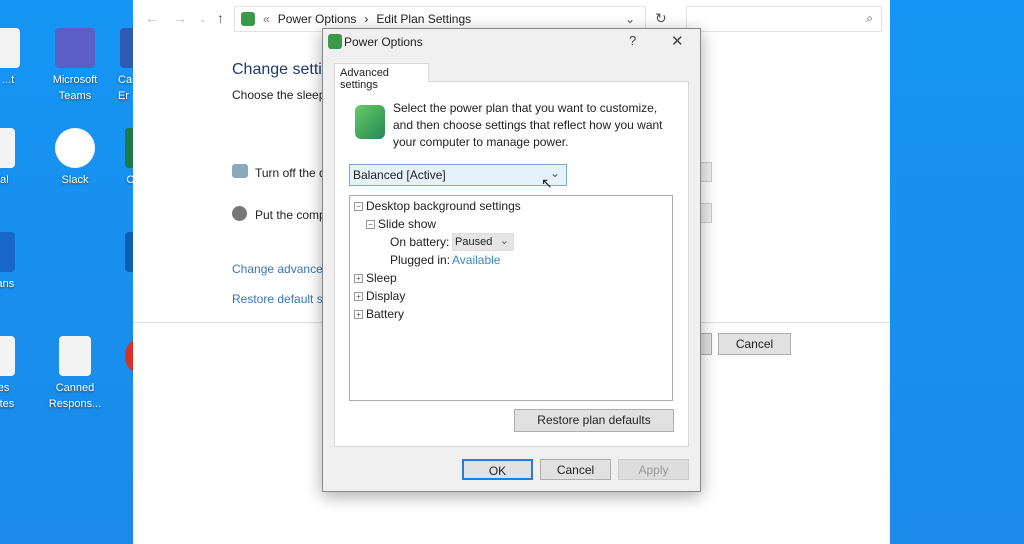  Describe the element at coordinates (399, 175) in the screenshot. I see `power-plan-value: Balanced [Active]` at that location.